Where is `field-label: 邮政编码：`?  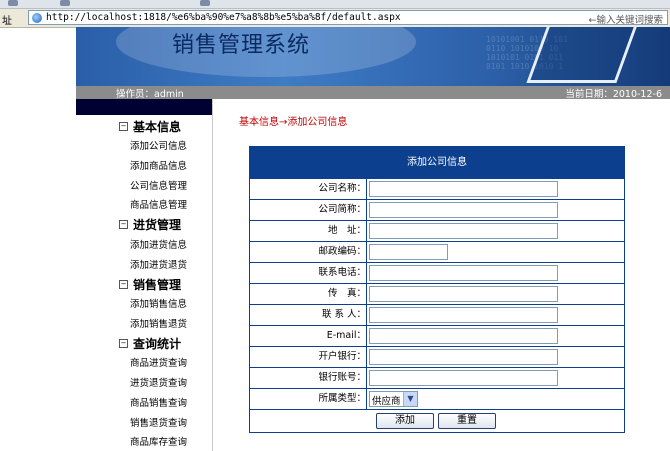
field-label: 邮政编码： is located at coordinates (308, 252).